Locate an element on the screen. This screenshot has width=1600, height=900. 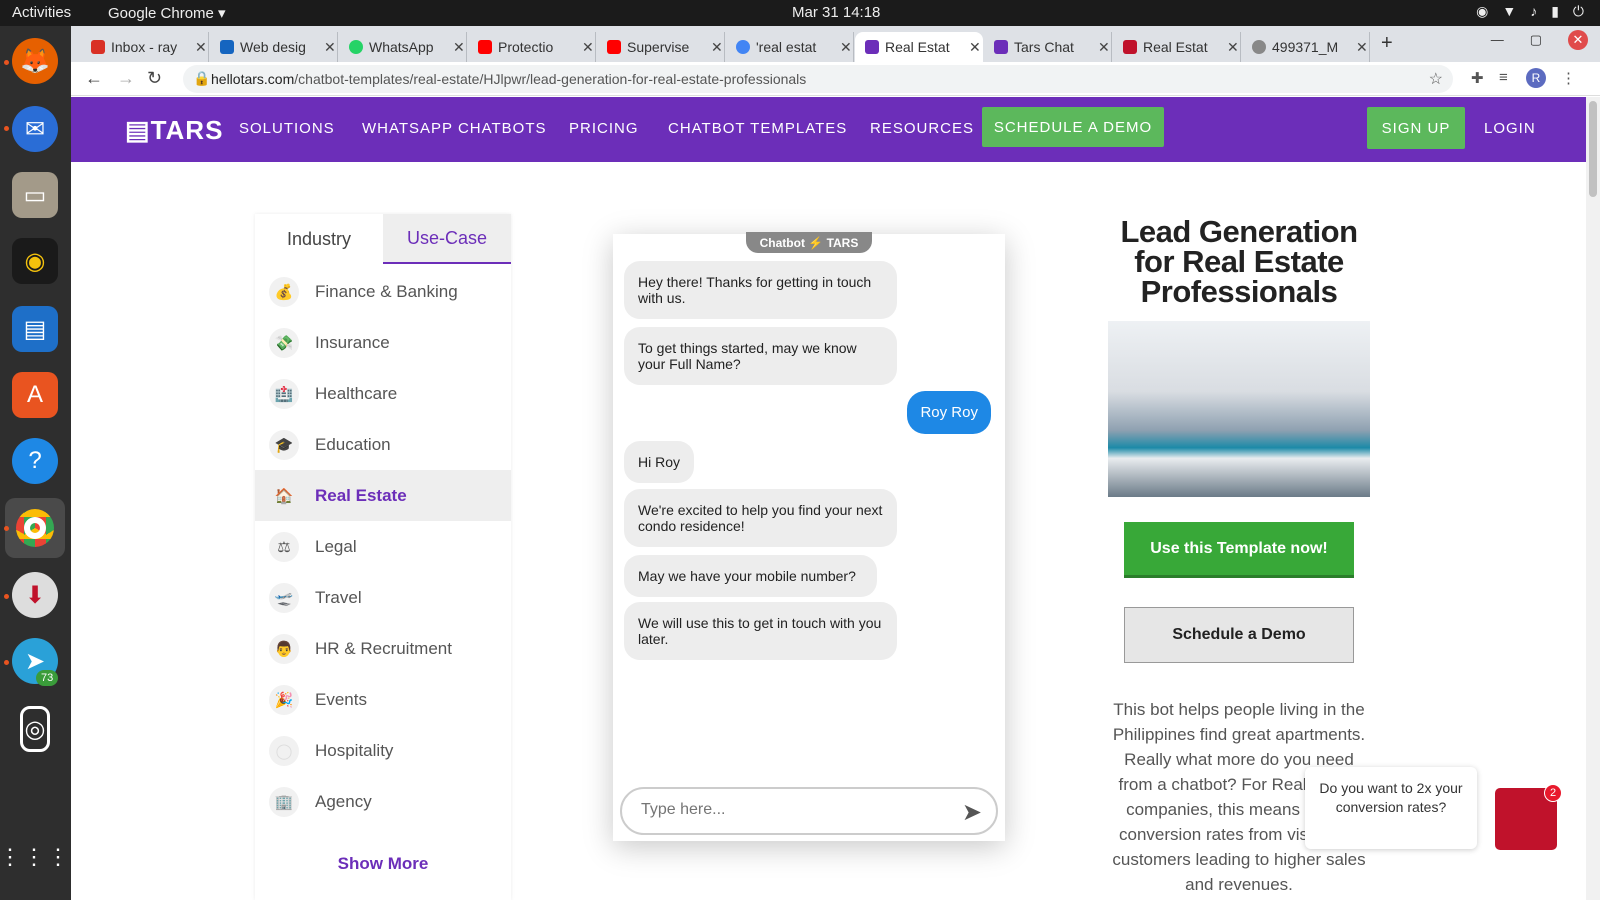
app-grid-icon: ⋮⋮⋮ is located at coordinates (34, 857).